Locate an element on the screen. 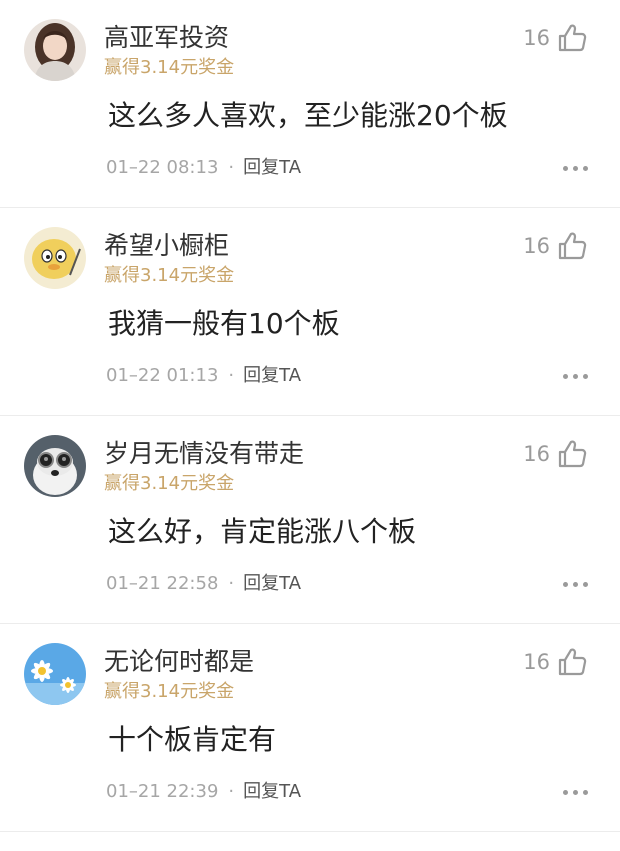 The image size is (620, 851). username: 希望小橱柜 is located at coordinates (166, 246).